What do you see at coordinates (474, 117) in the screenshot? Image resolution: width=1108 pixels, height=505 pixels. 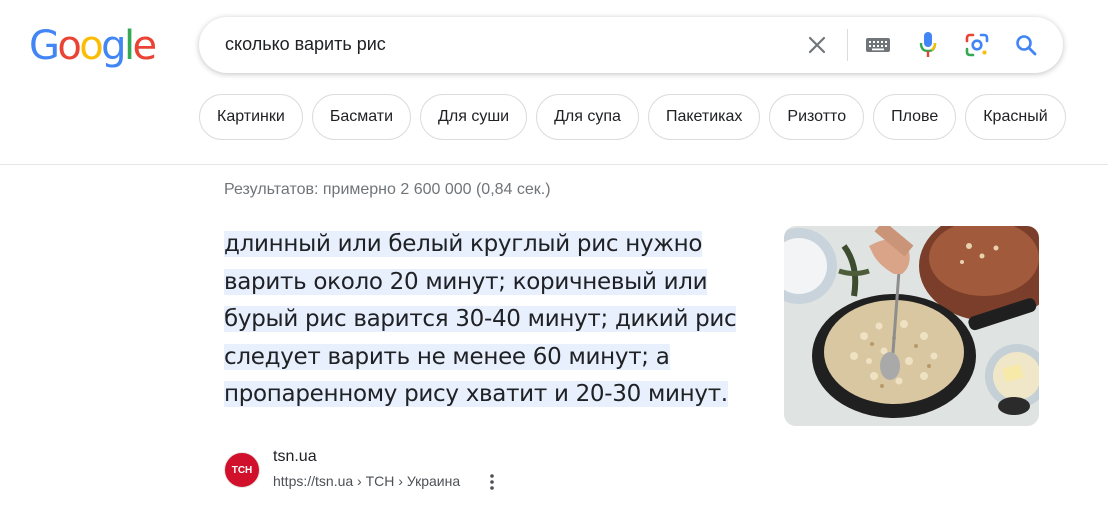 I see `chip-dlya-sushi: Для суши` at bounding box center [474, 117].